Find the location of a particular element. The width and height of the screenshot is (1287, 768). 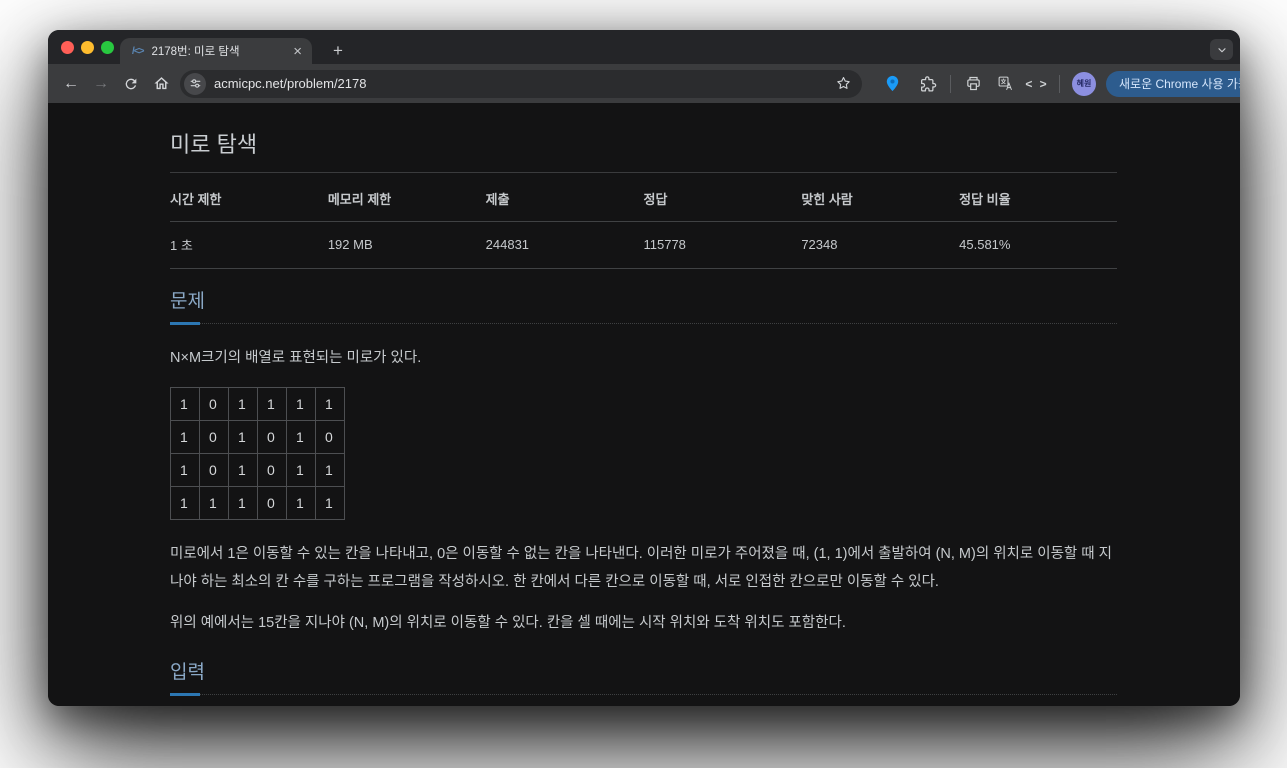

stat-header: 메모리 제한 is located at coordinates (406, 197).